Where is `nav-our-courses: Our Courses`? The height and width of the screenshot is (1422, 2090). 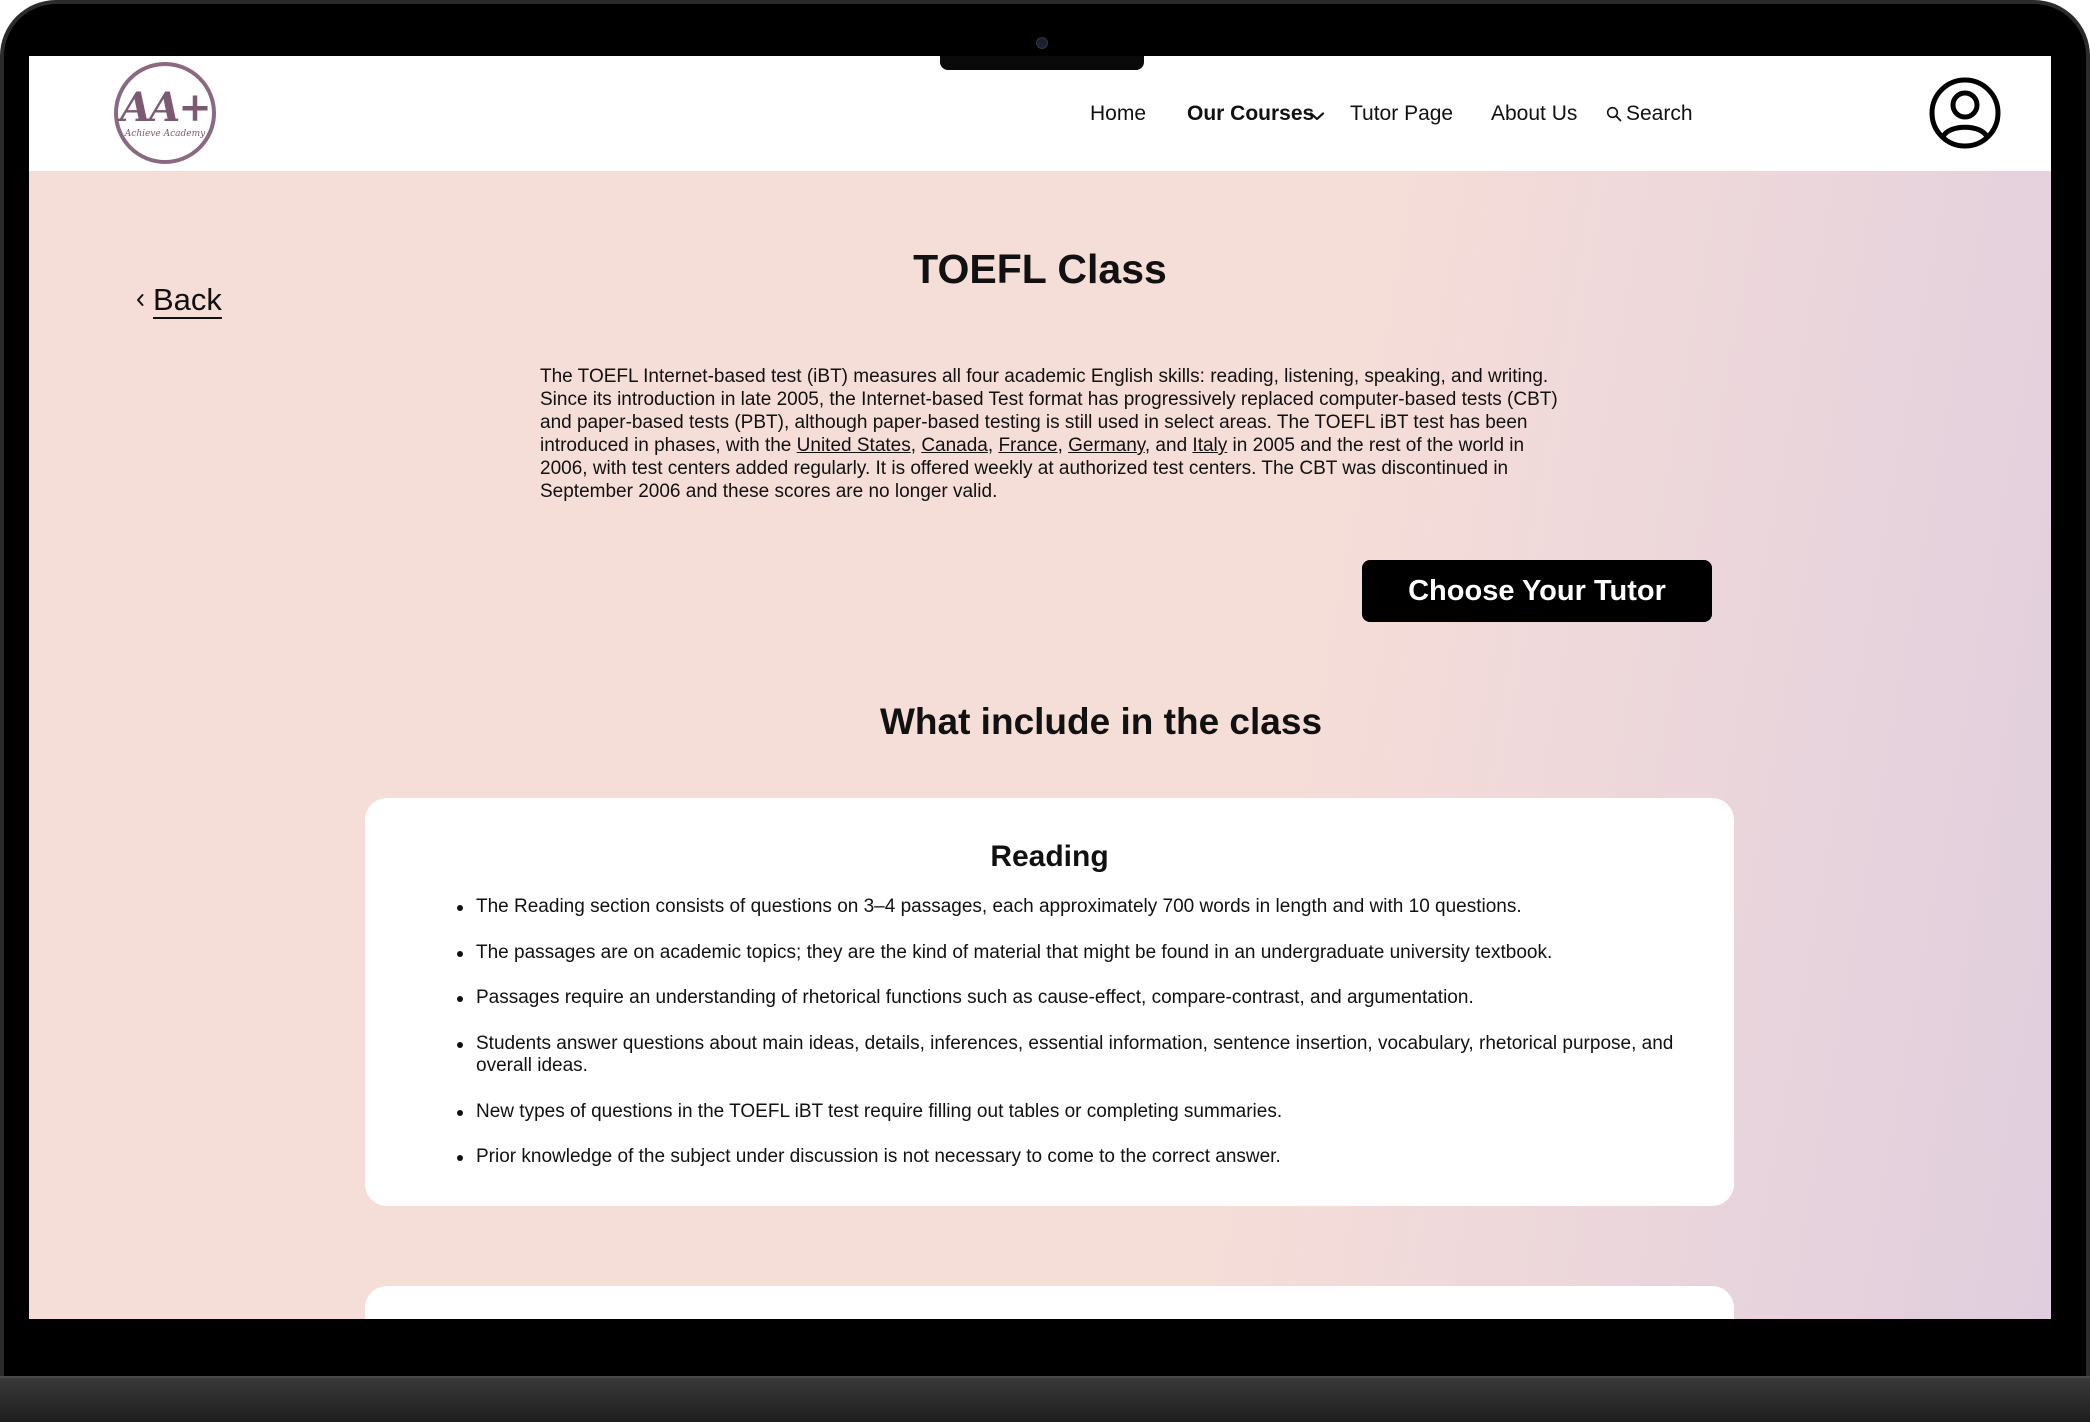
nav-our-courses: Our Courses is located at coordinates (1250, 114).